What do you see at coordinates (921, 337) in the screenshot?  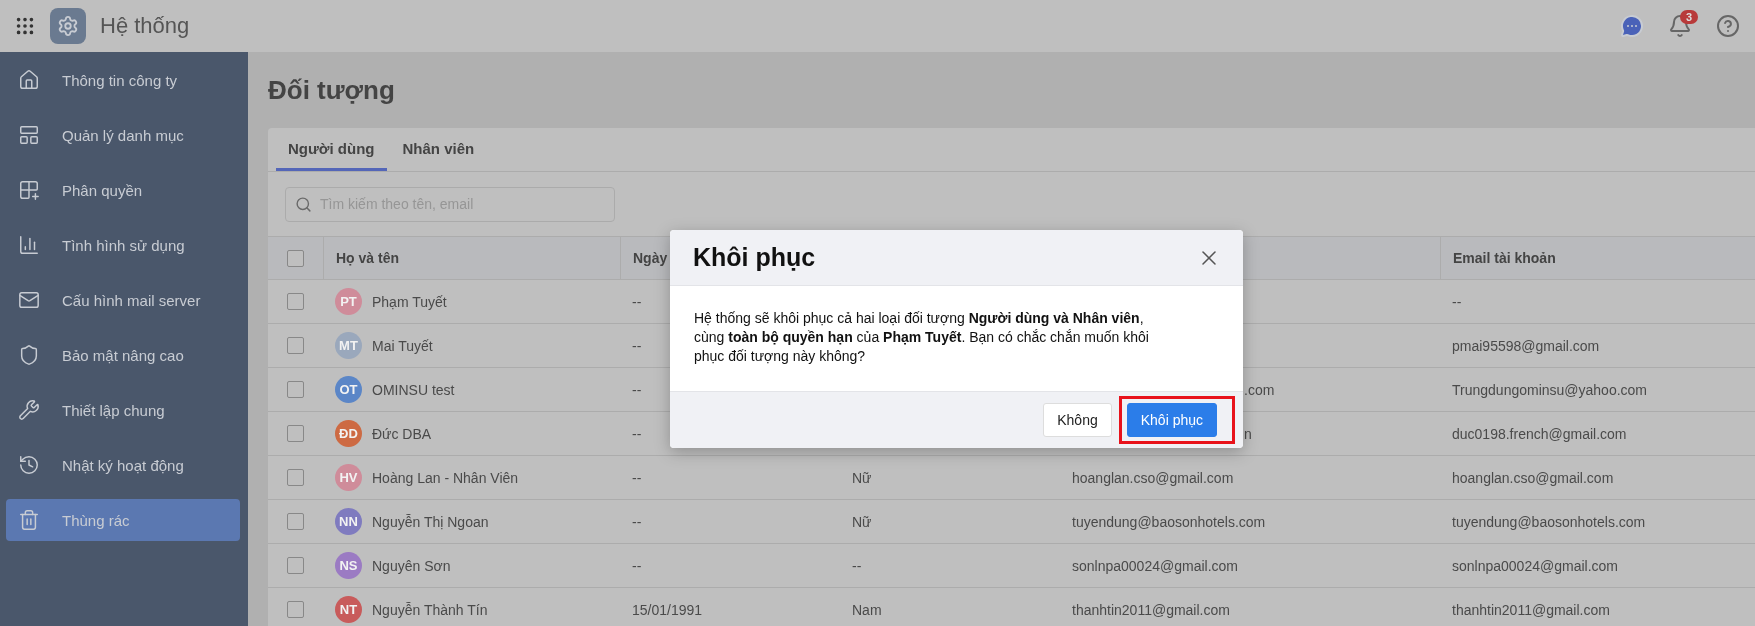 I see `dialog-message: Hệ thống sẽ khôi phục cả hai loại đối tượng Người dùng và Nhân viên, cùng toàn bộ quyền hạn của Phạm Tuyết. Bạn có chắc chắn muốn khôi phục đối tượng này không?` at bounding box center [921, 337].